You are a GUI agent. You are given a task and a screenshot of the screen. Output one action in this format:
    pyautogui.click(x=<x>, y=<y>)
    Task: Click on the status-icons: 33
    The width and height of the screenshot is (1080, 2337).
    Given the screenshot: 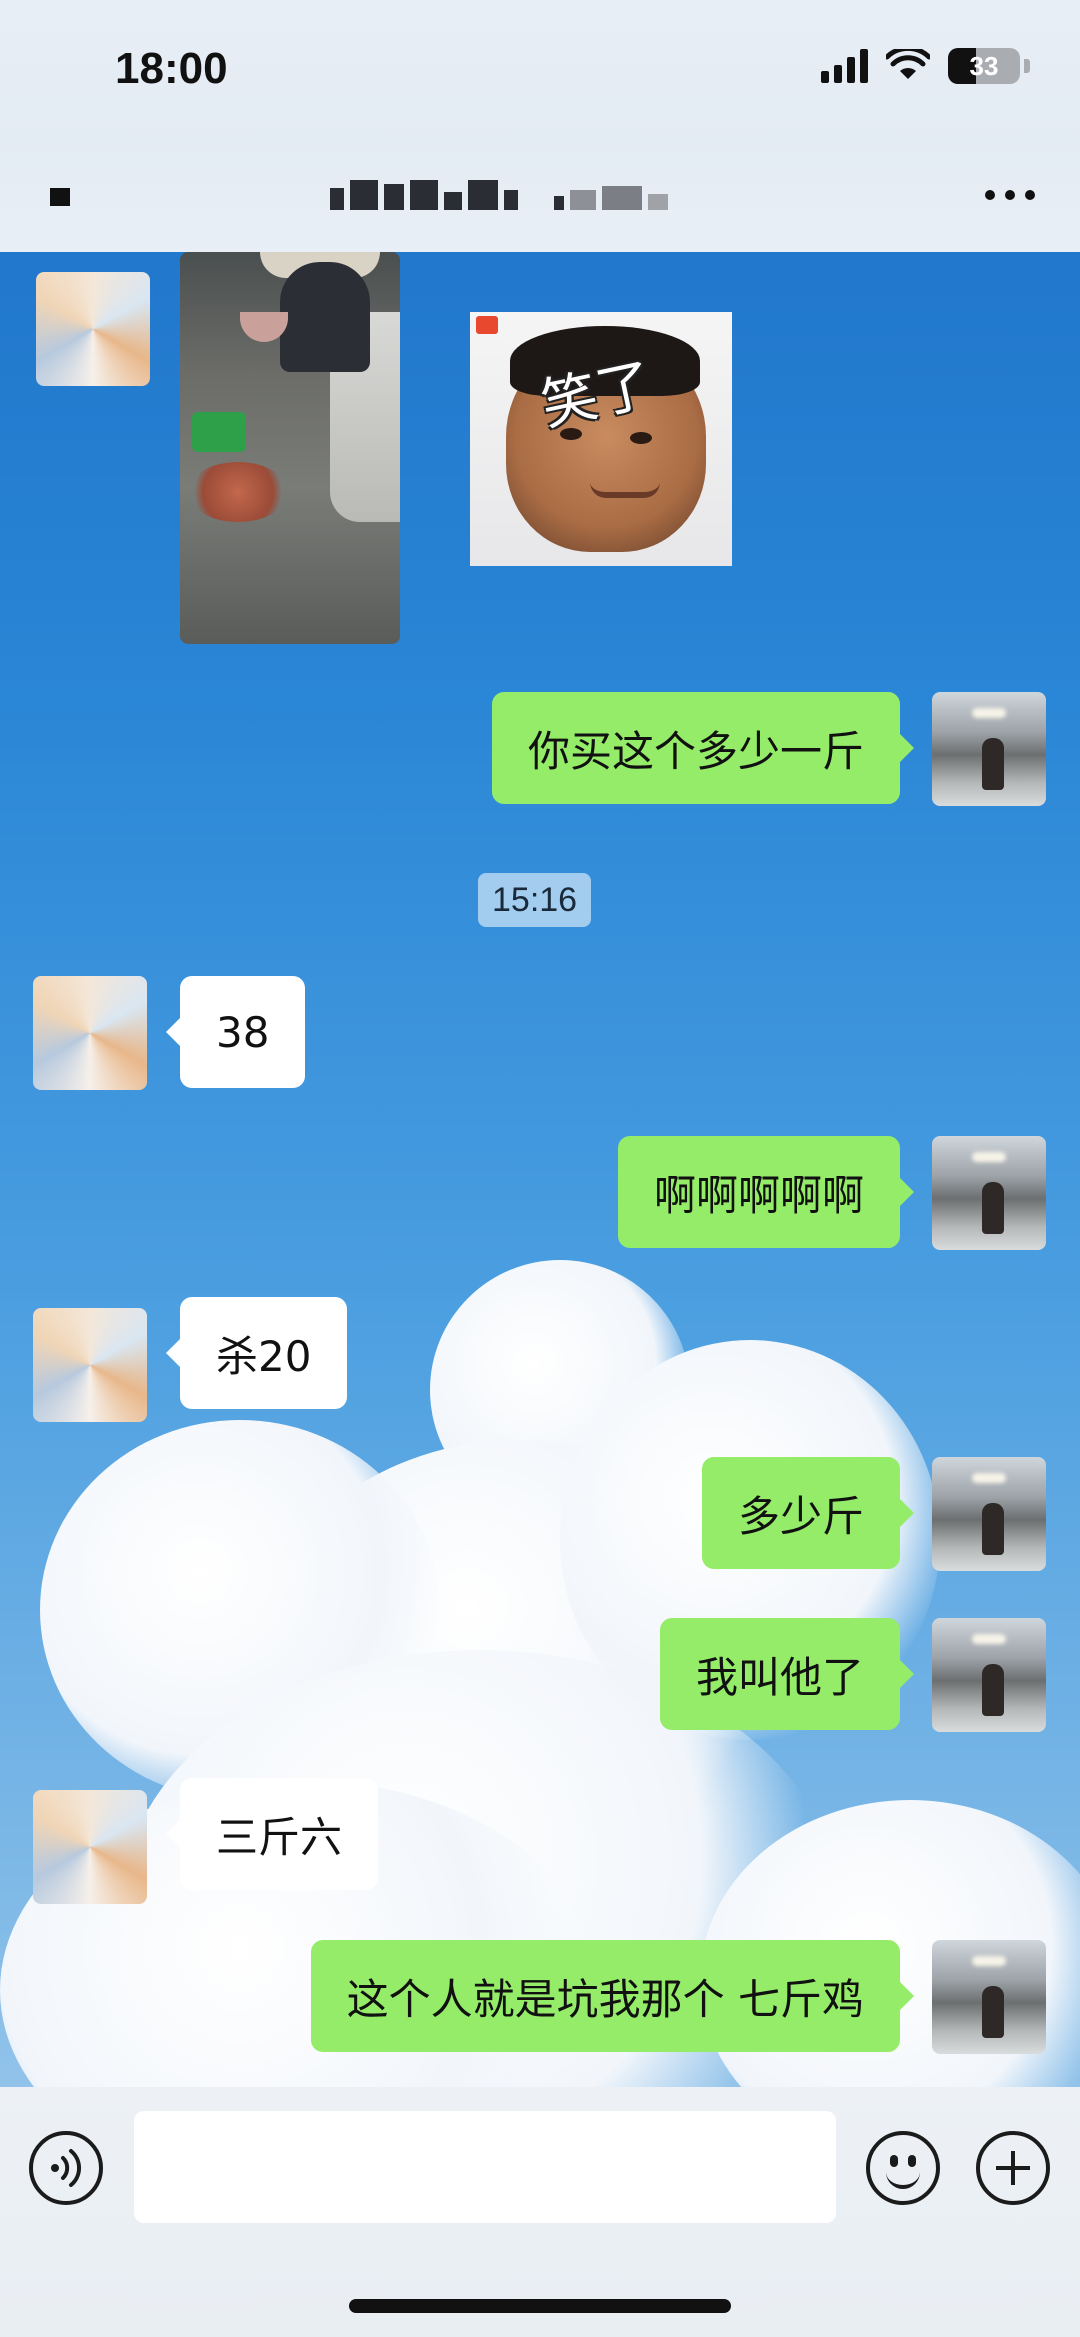 What is the action you would take?
    pyautogui.click(x=925, y=66)
    